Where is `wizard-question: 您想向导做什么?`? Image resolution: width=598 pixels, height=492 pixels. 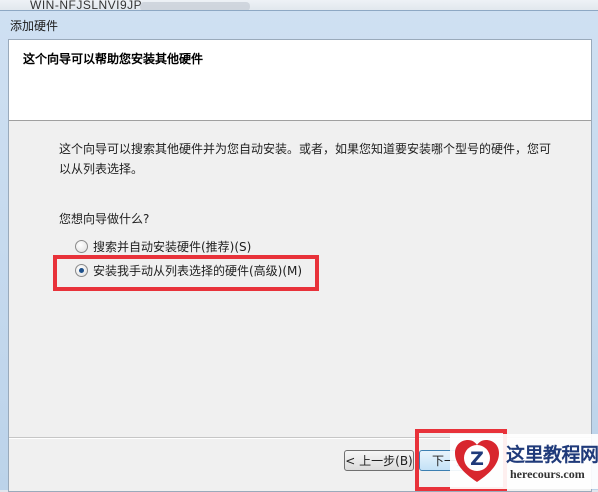
wizard-question: 您想向导做什么? is located at coordinates (104, 219).